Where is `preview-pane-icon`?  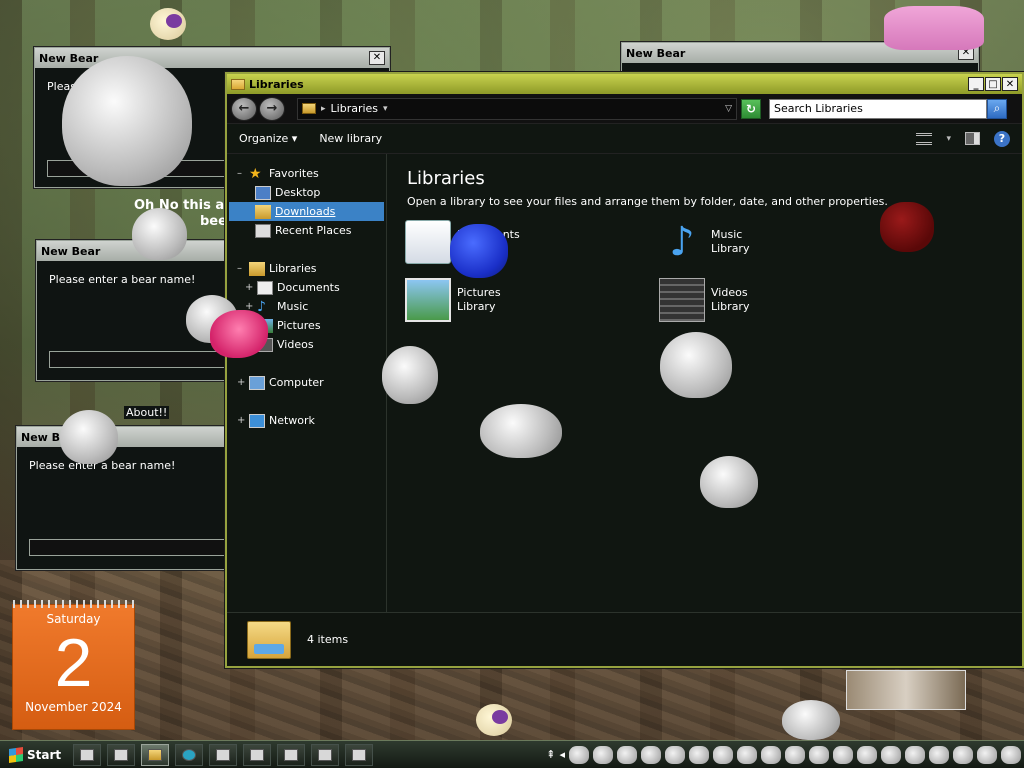 preview-pane-icon is located at coordinates (972, 138).